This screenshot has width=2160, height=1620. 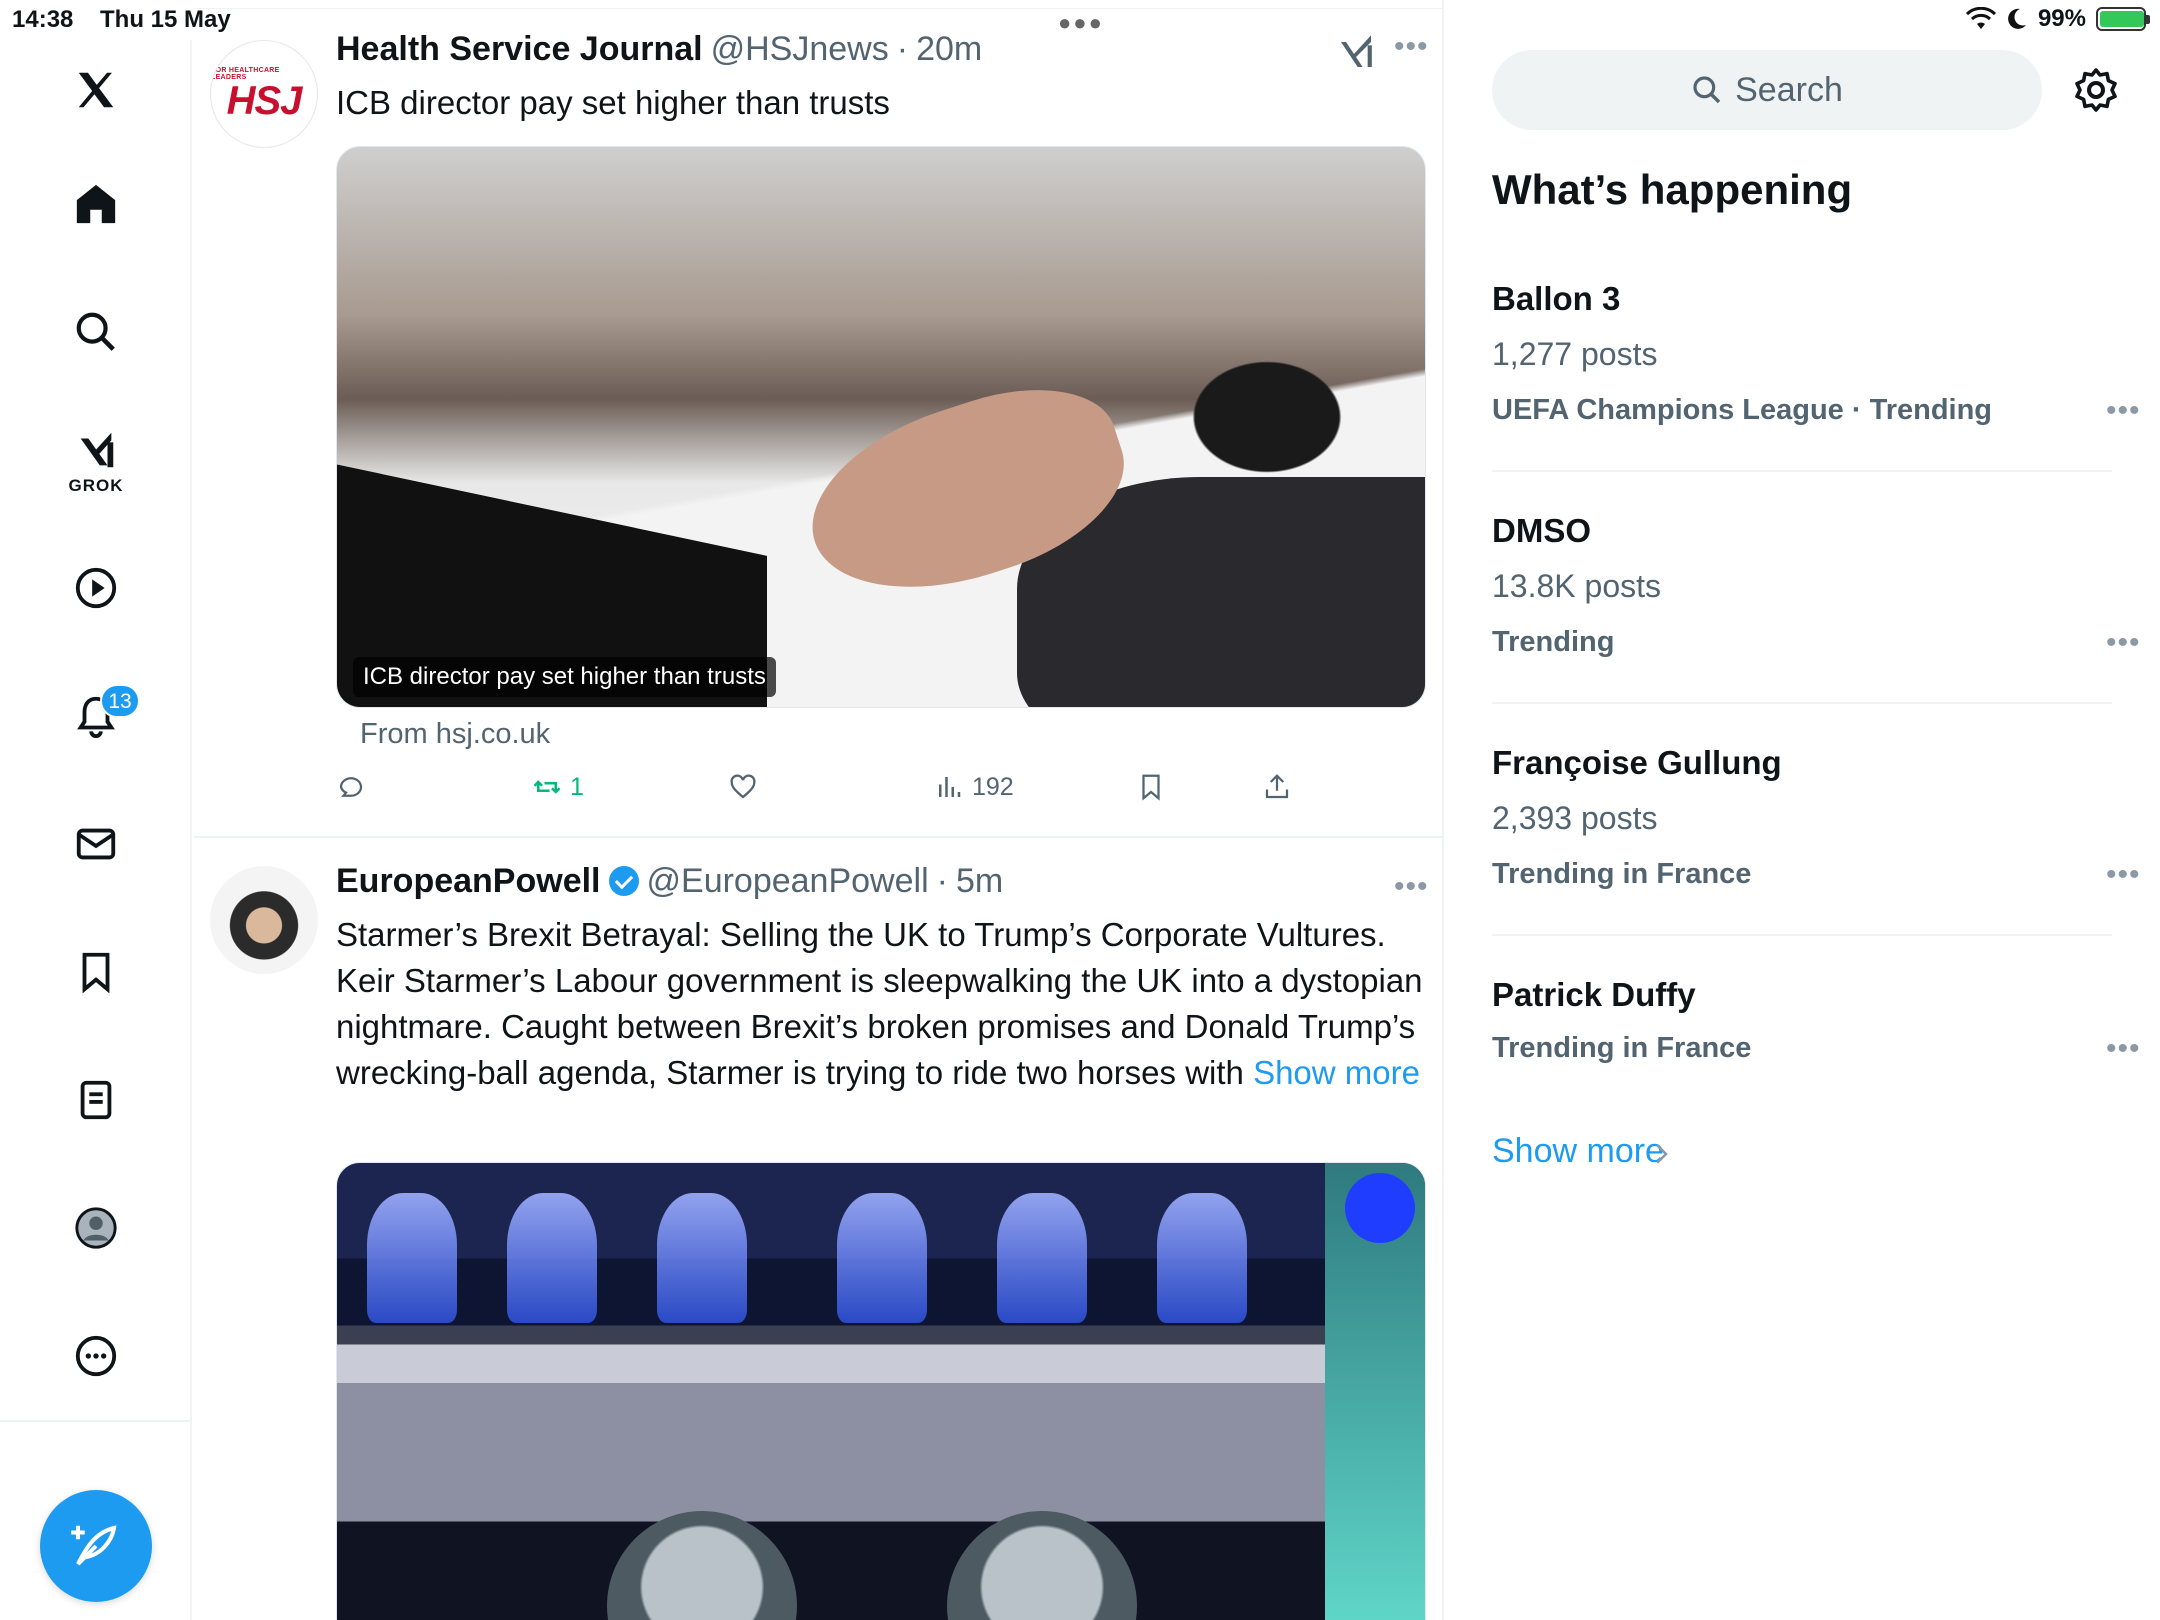 What do you see at coordinates (818, 837) in the screenshot?
I see `tweet-divider` at bounding box center [818, 837].